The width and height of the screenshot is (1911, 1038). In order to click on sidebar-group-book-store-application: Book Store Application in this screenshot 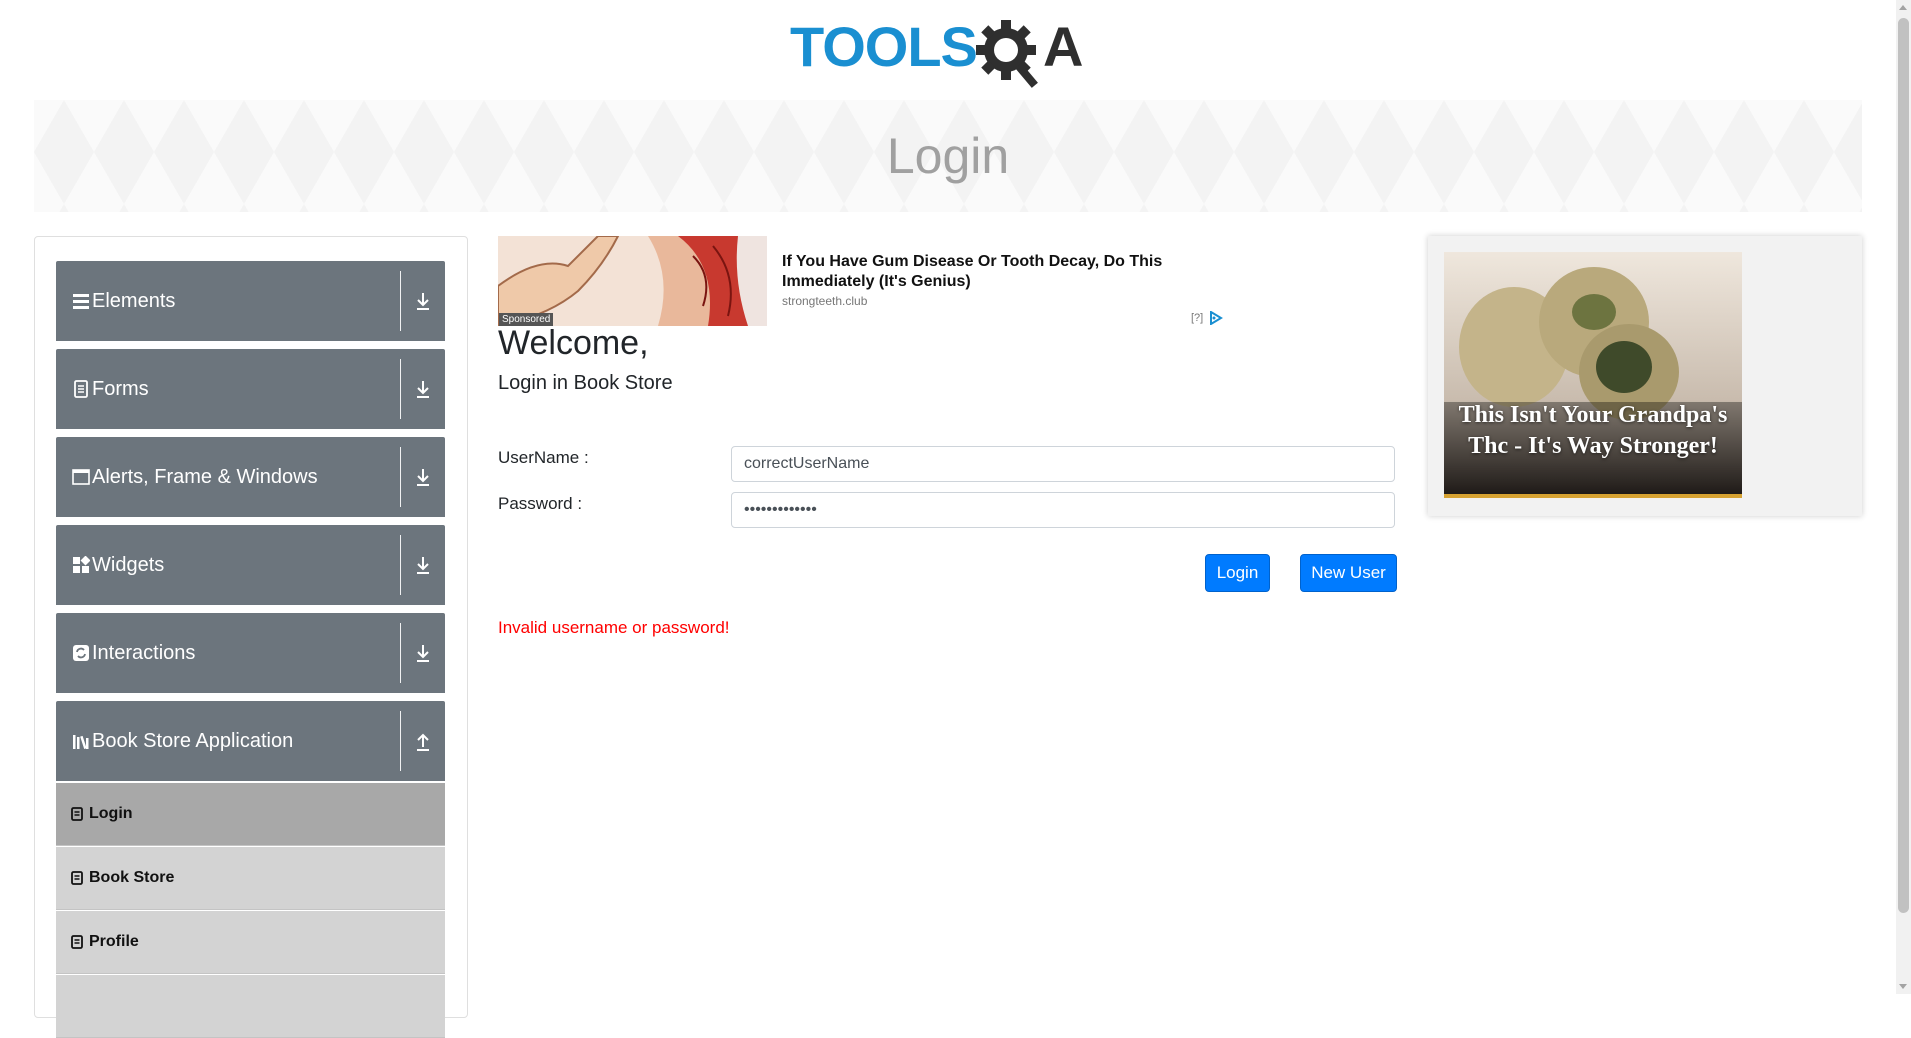, I will do `click(250, 741)`.